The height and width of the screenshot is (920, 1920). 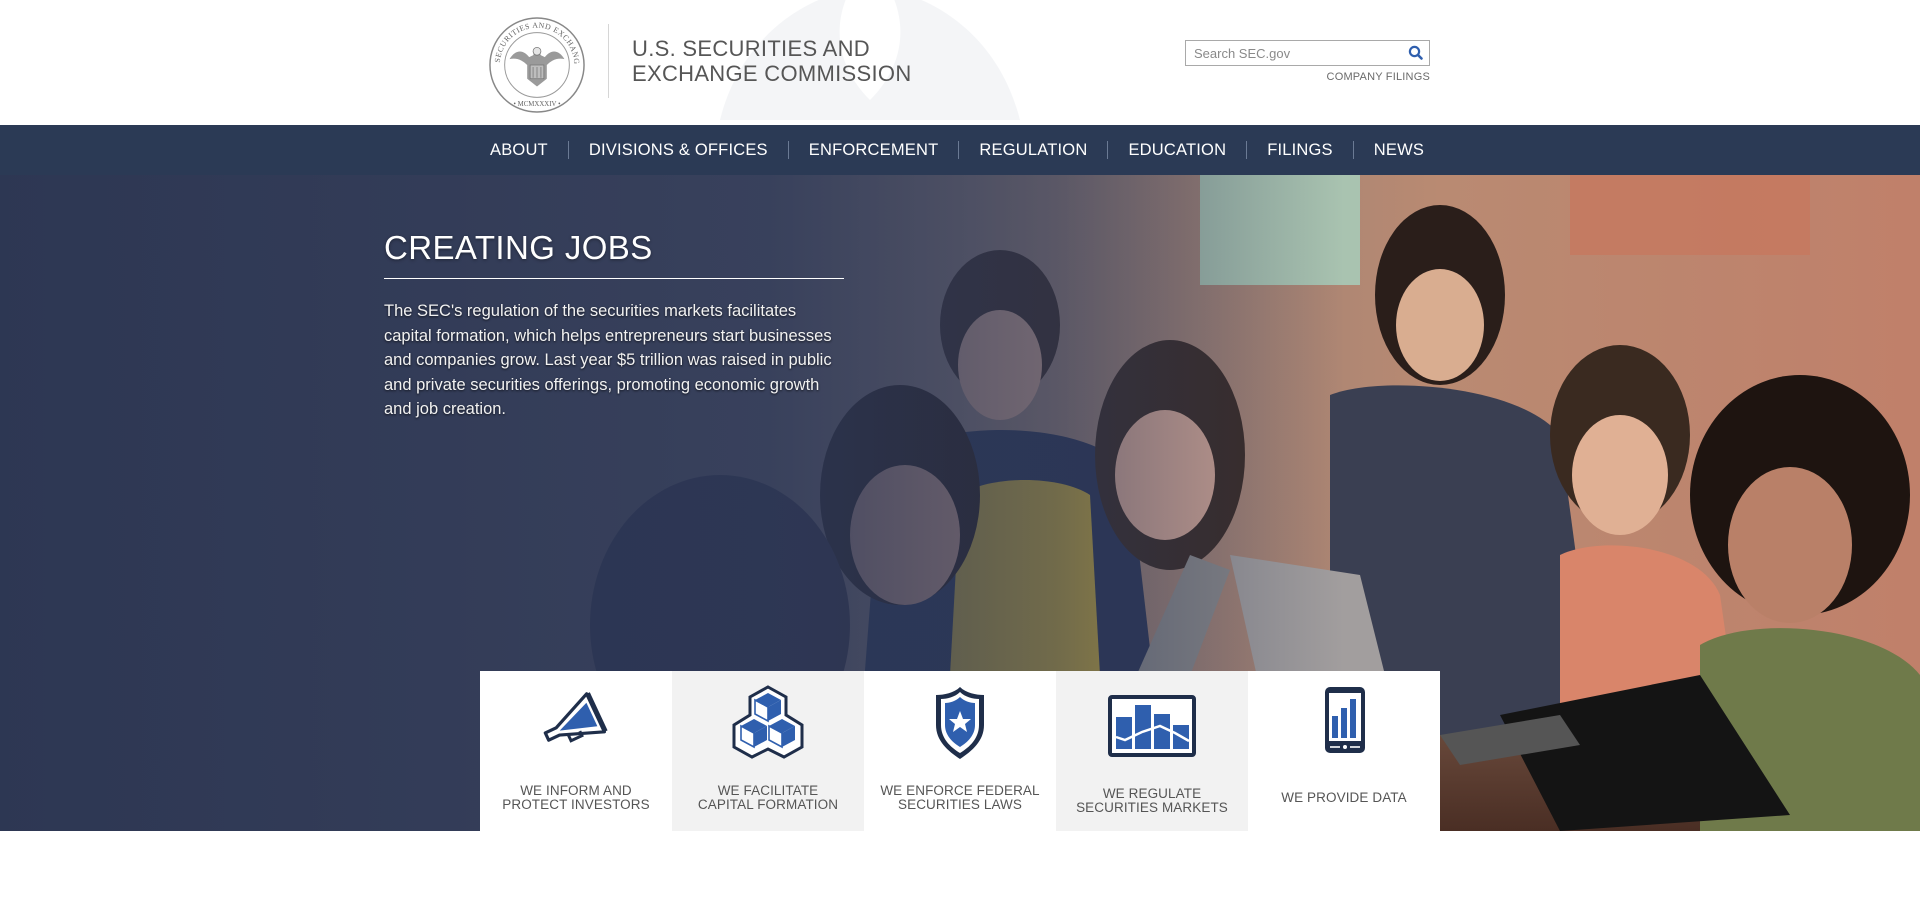 I want to click on label-line2: SECURITIES MARKETS, so click(x=1152, y=807).